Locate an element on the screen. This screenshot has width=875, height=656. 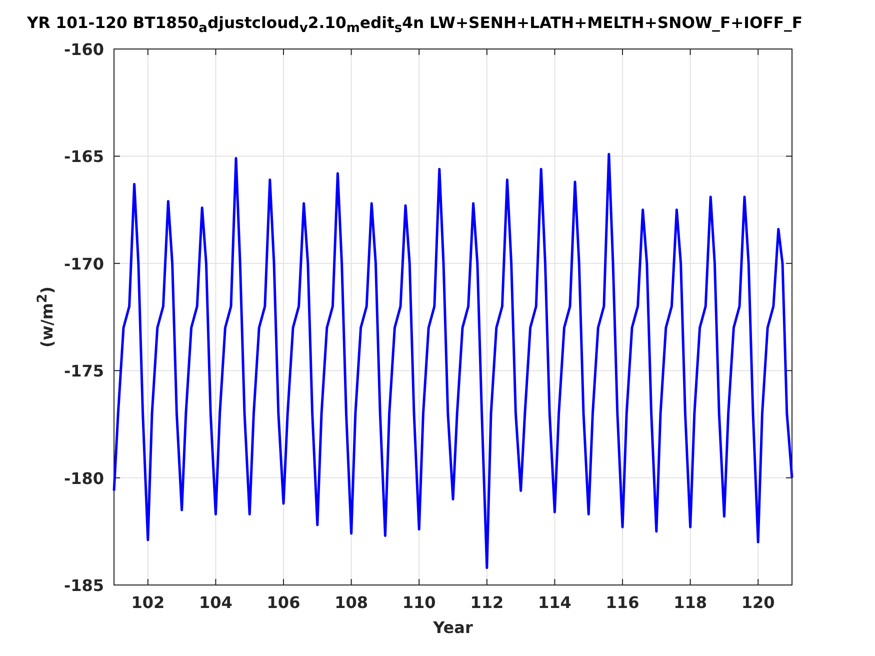
x-tick-label: 118 is located at coordinates (690, 602).